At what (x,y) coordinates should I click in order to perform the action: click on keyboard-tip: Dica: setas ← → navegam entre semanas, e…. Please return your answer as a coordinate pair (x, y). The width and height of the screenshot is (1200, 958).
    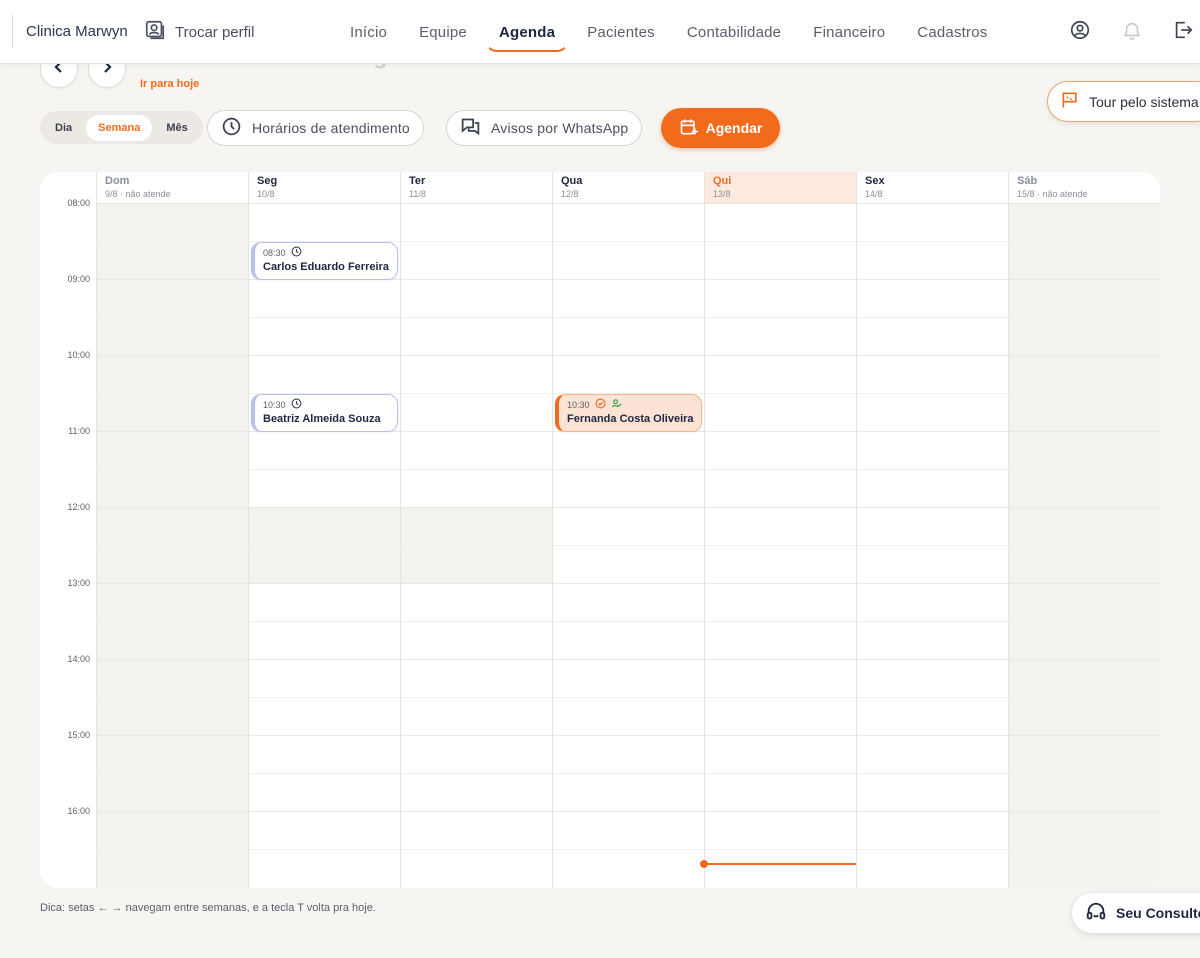
    Looking at the image, I should click on (208, 908).